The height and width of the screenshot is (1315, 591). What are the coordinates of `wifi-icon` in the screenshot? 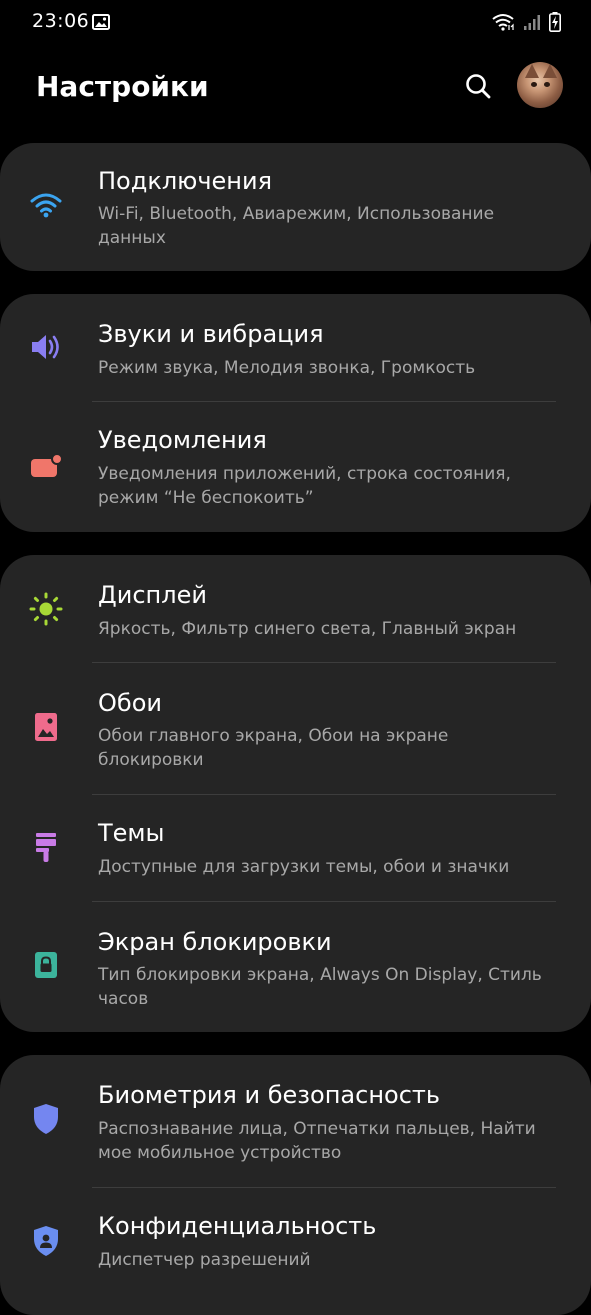 It's located at (46, 205).